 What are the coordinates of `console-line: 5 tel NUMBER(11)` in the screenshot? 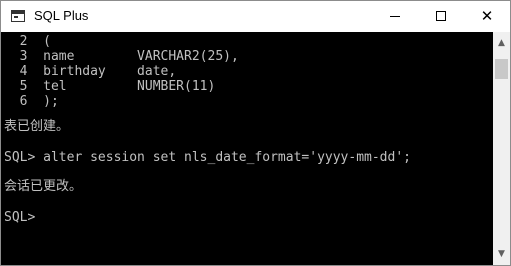 It's located at (110, 86).